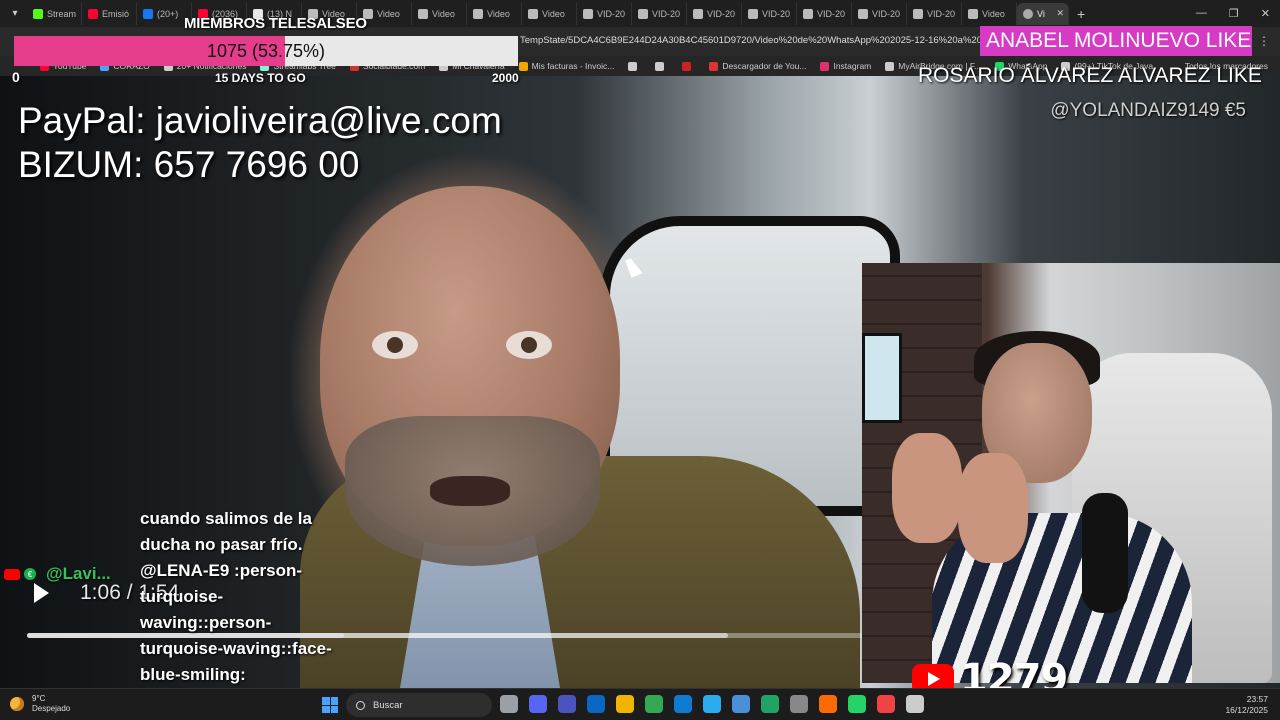 The image size is (1280, 720). I want to click on taskbar-search: Buscar, so click(419, 705).